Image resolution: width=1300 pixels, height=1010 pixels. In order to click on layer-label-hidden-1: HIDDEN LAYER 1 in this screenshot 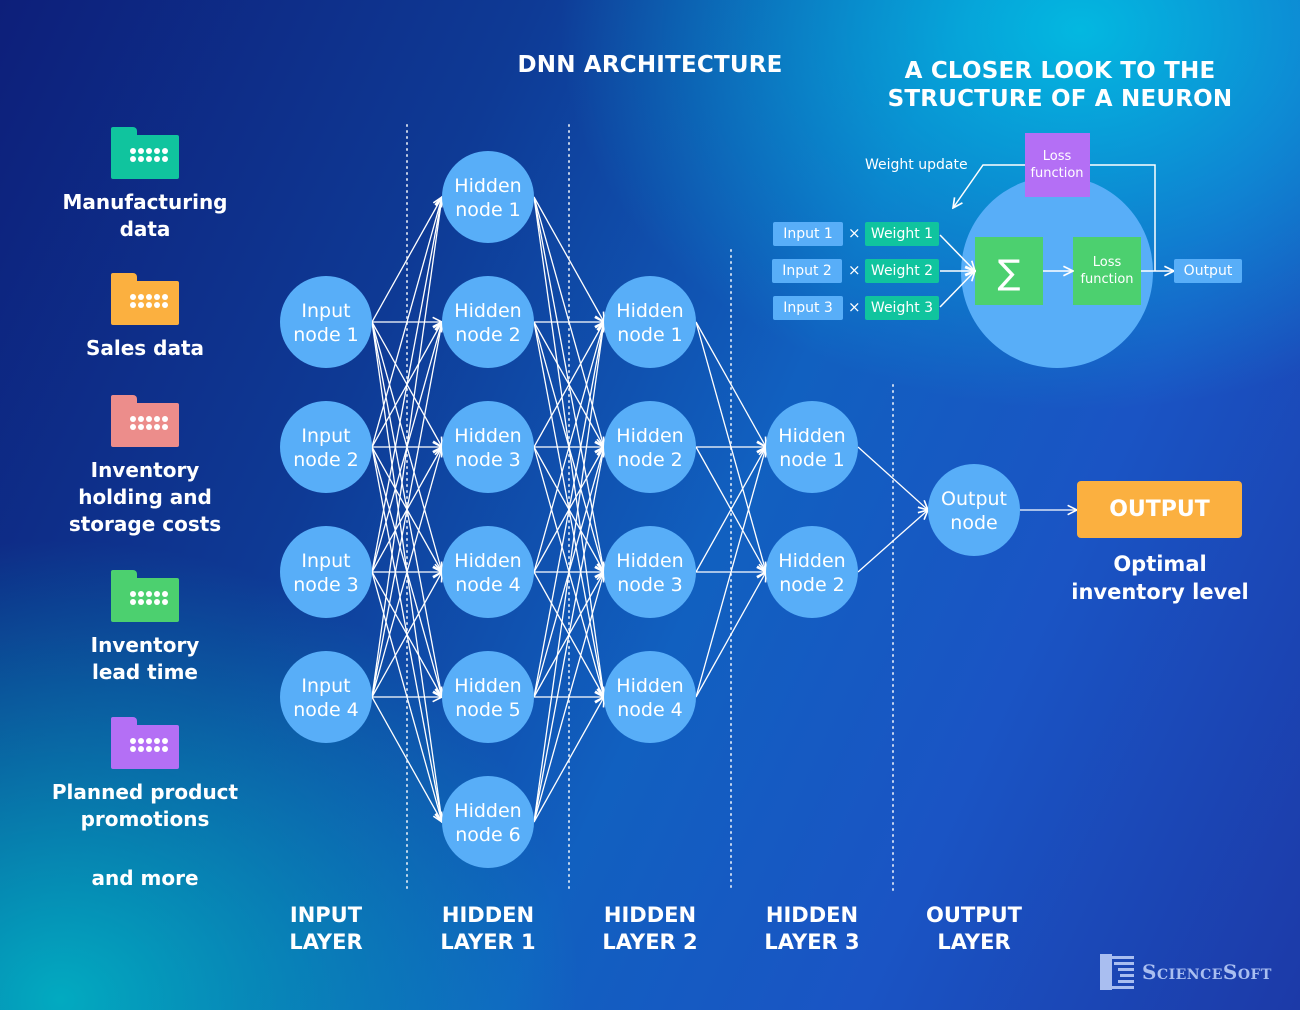, I will do `click(488, 928)`.